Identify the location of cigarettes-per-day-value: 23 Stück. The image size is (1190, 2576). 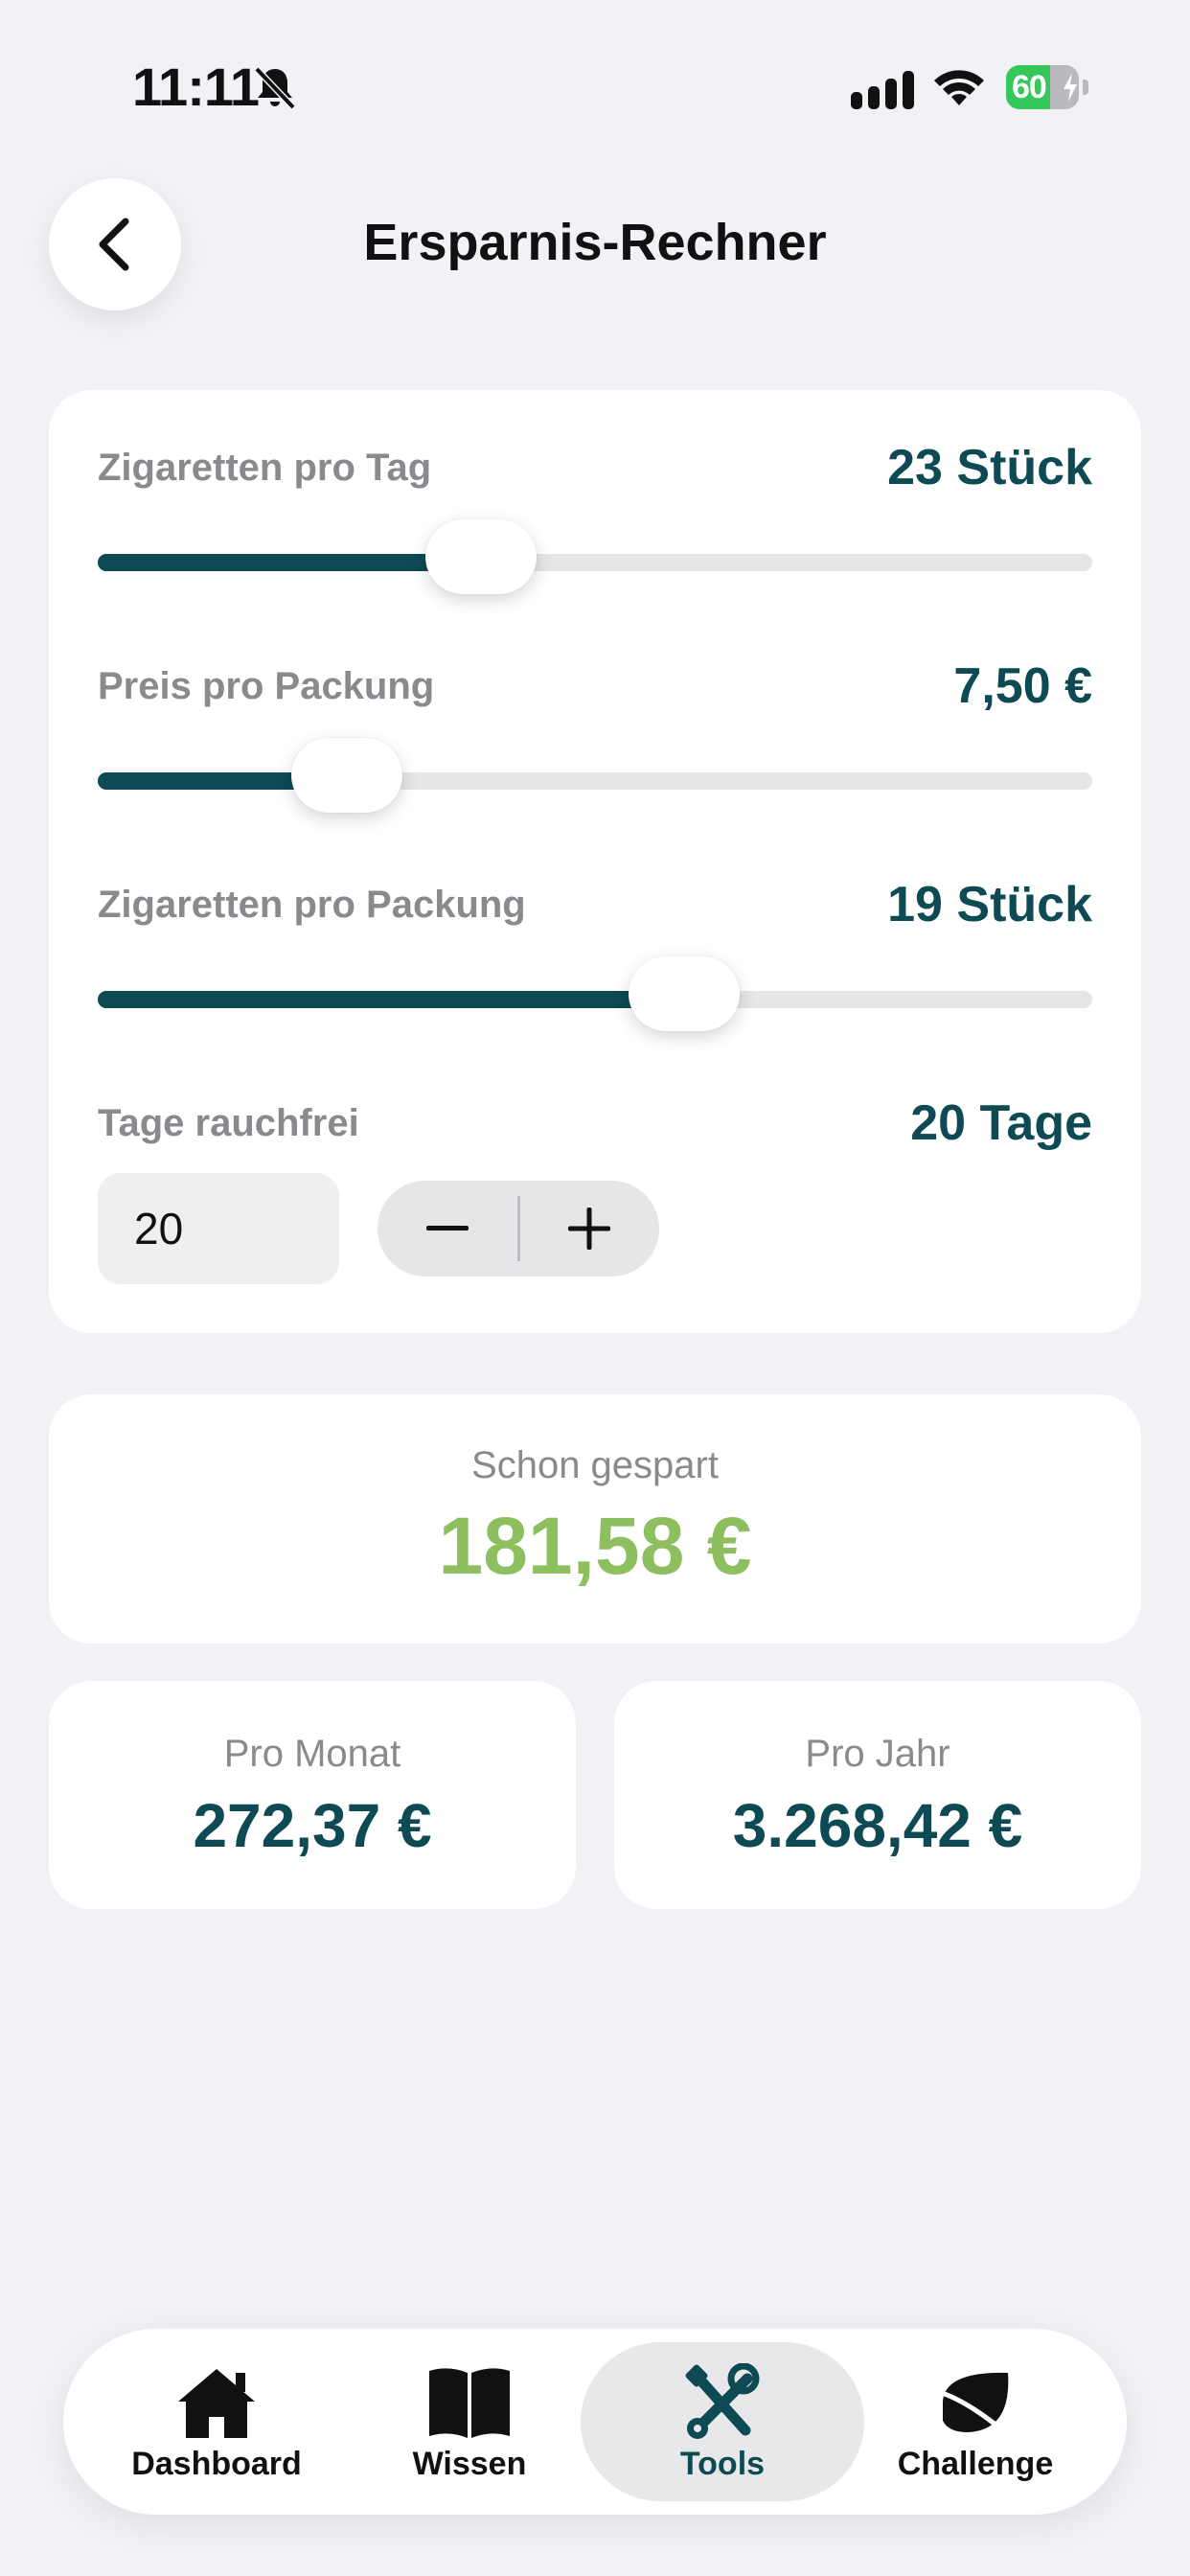
(989, 467).